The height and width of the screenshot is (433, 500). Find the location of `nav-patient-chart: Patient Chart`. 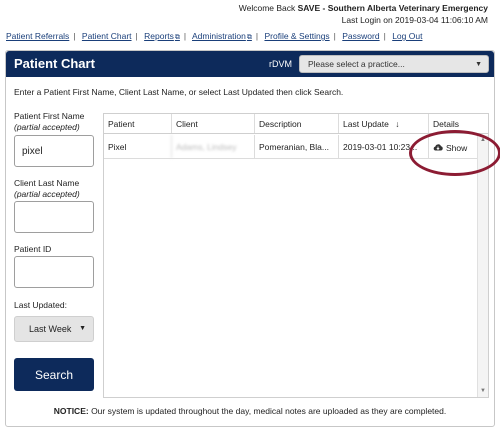

nav-patient-chart: Patient Chart is located at coordinates (107, 36).